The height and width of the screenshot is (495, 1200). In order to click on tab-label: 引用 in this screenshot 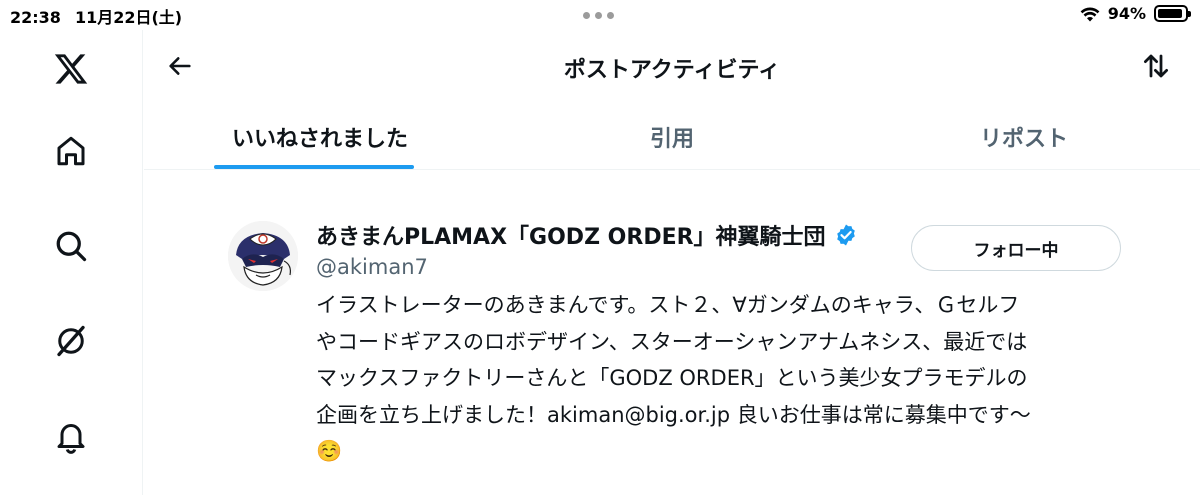, I will do `click(671, 139)`.